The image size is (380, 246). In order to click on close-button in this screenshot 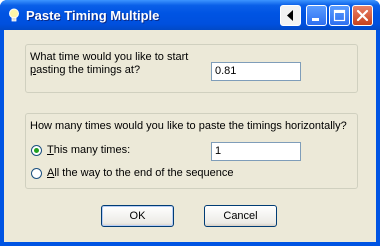, I will do `click(362, 15)`.